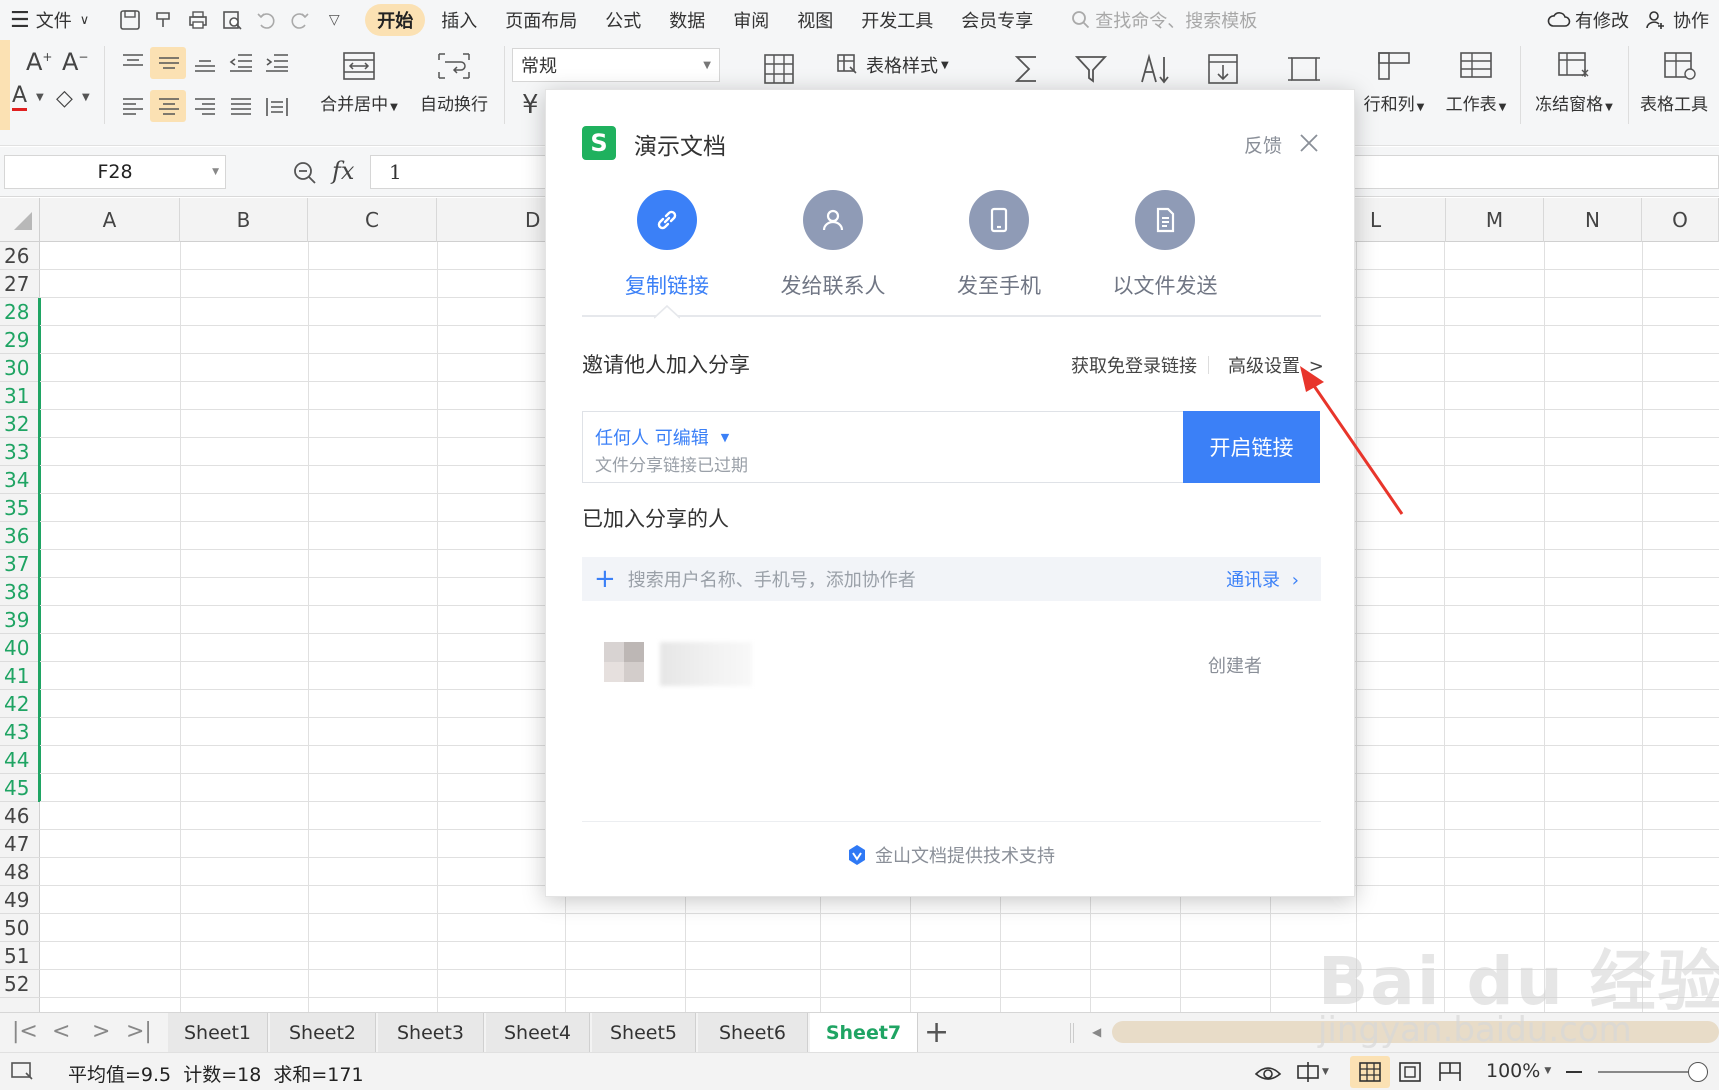 The height and width of the screenshot is (1090, 1719). Describe the element at coordinates (1308, 1072) in the screenshot. I see `center-view-icon` at that location.